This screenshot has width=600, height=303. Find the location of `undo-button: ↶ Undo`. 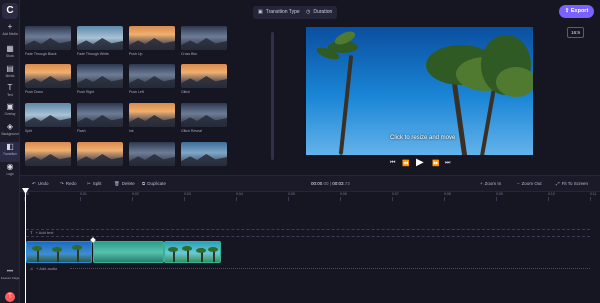

undo-button: ↶ Undo is located at coordinates (40, 184).